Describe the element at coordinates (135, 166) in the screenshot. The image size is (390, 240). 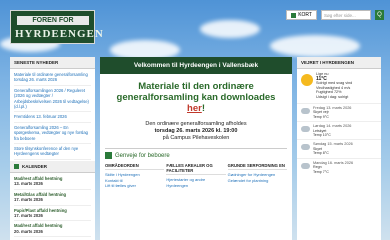
I see `column-heading: OMRÅDEORDEN` at that location.